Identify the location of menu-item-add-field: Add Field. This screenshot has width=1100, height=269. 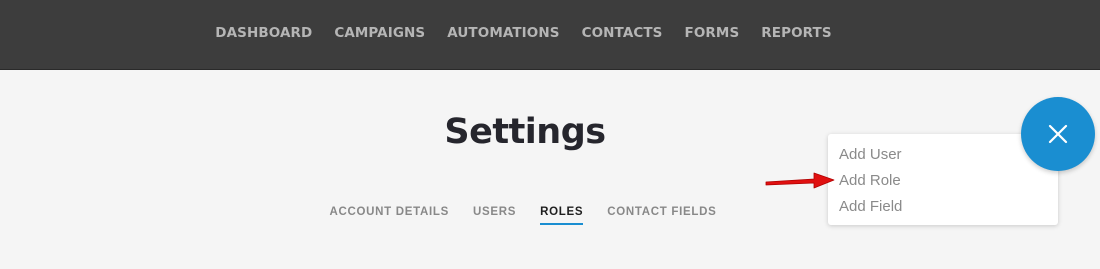
(870, 206).